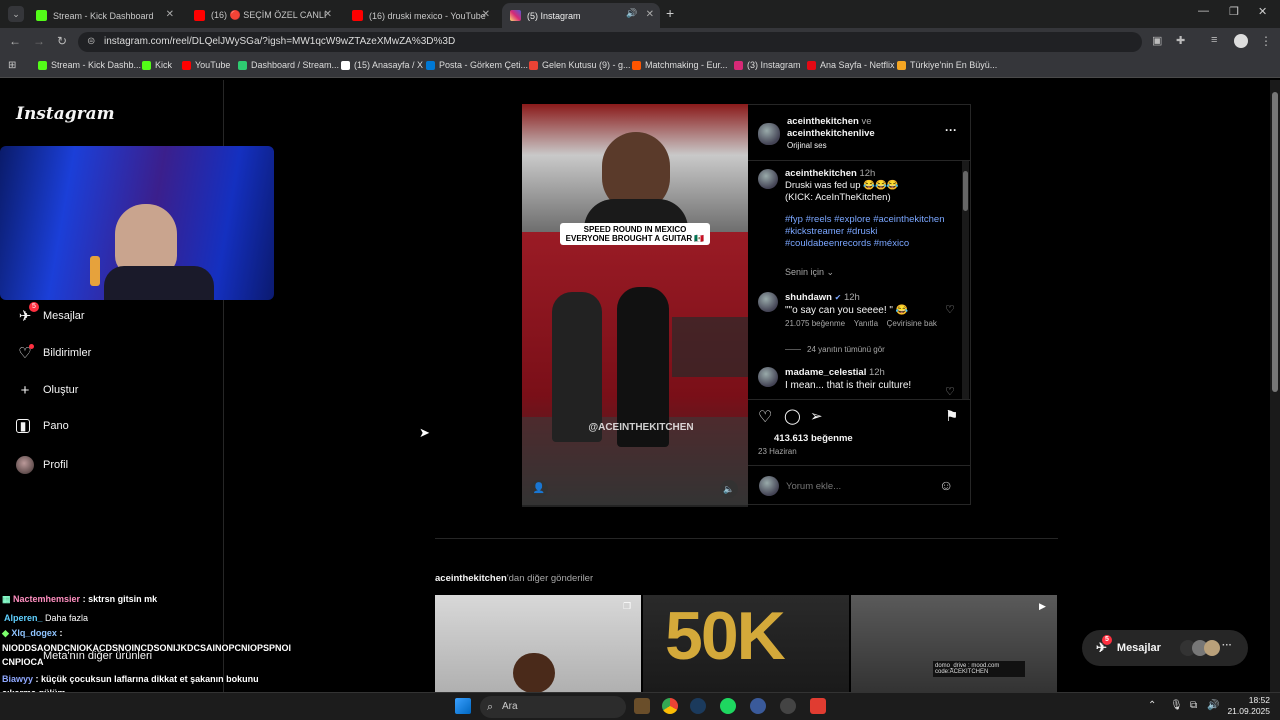  What do you see at coordinates (1234, 11) in the screenshot?
I see `restore-icon: ❐` at bounding box center [1234, 11].